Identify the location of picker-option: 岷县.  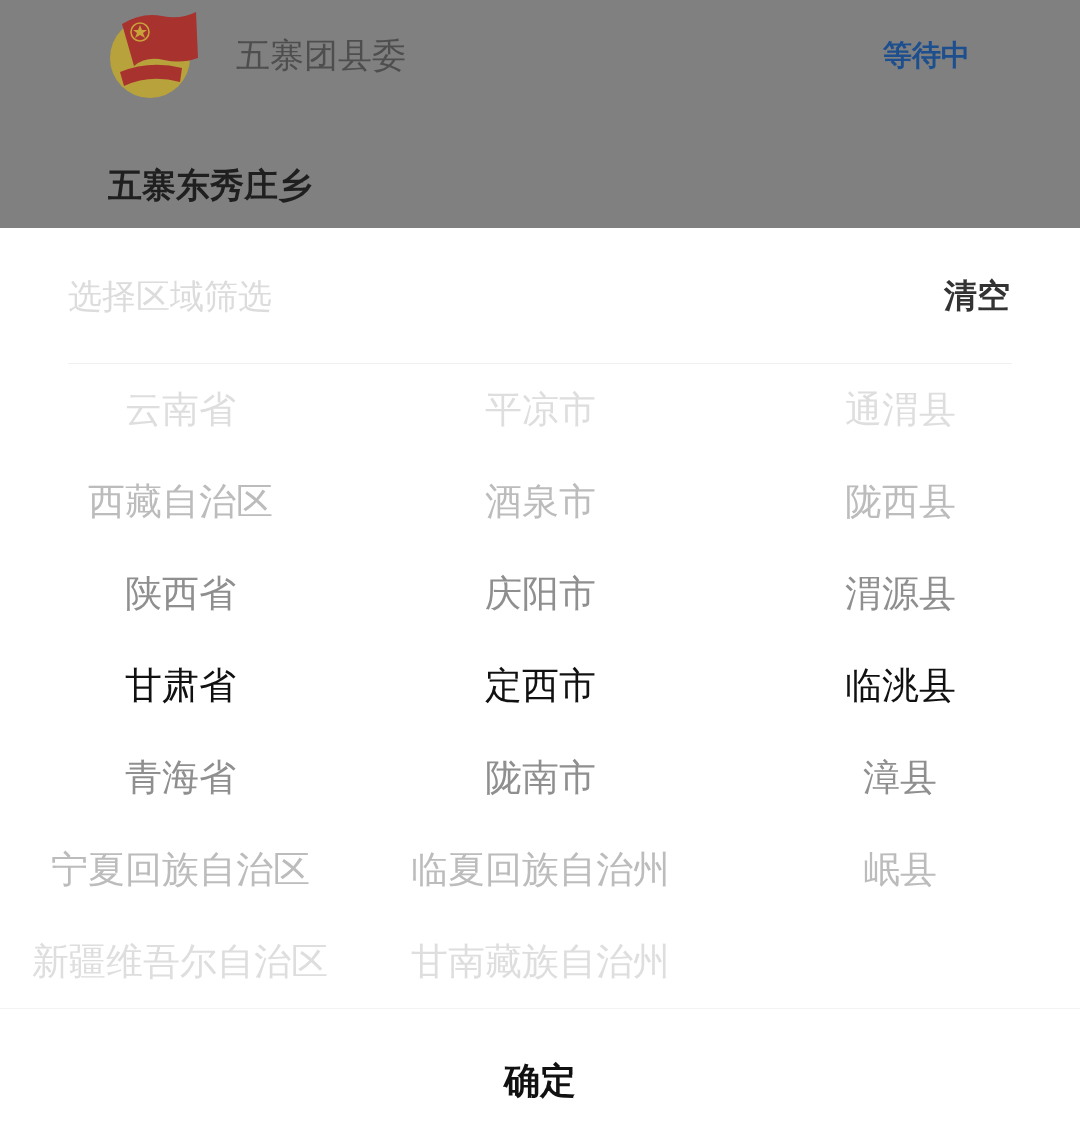
(900, 870).